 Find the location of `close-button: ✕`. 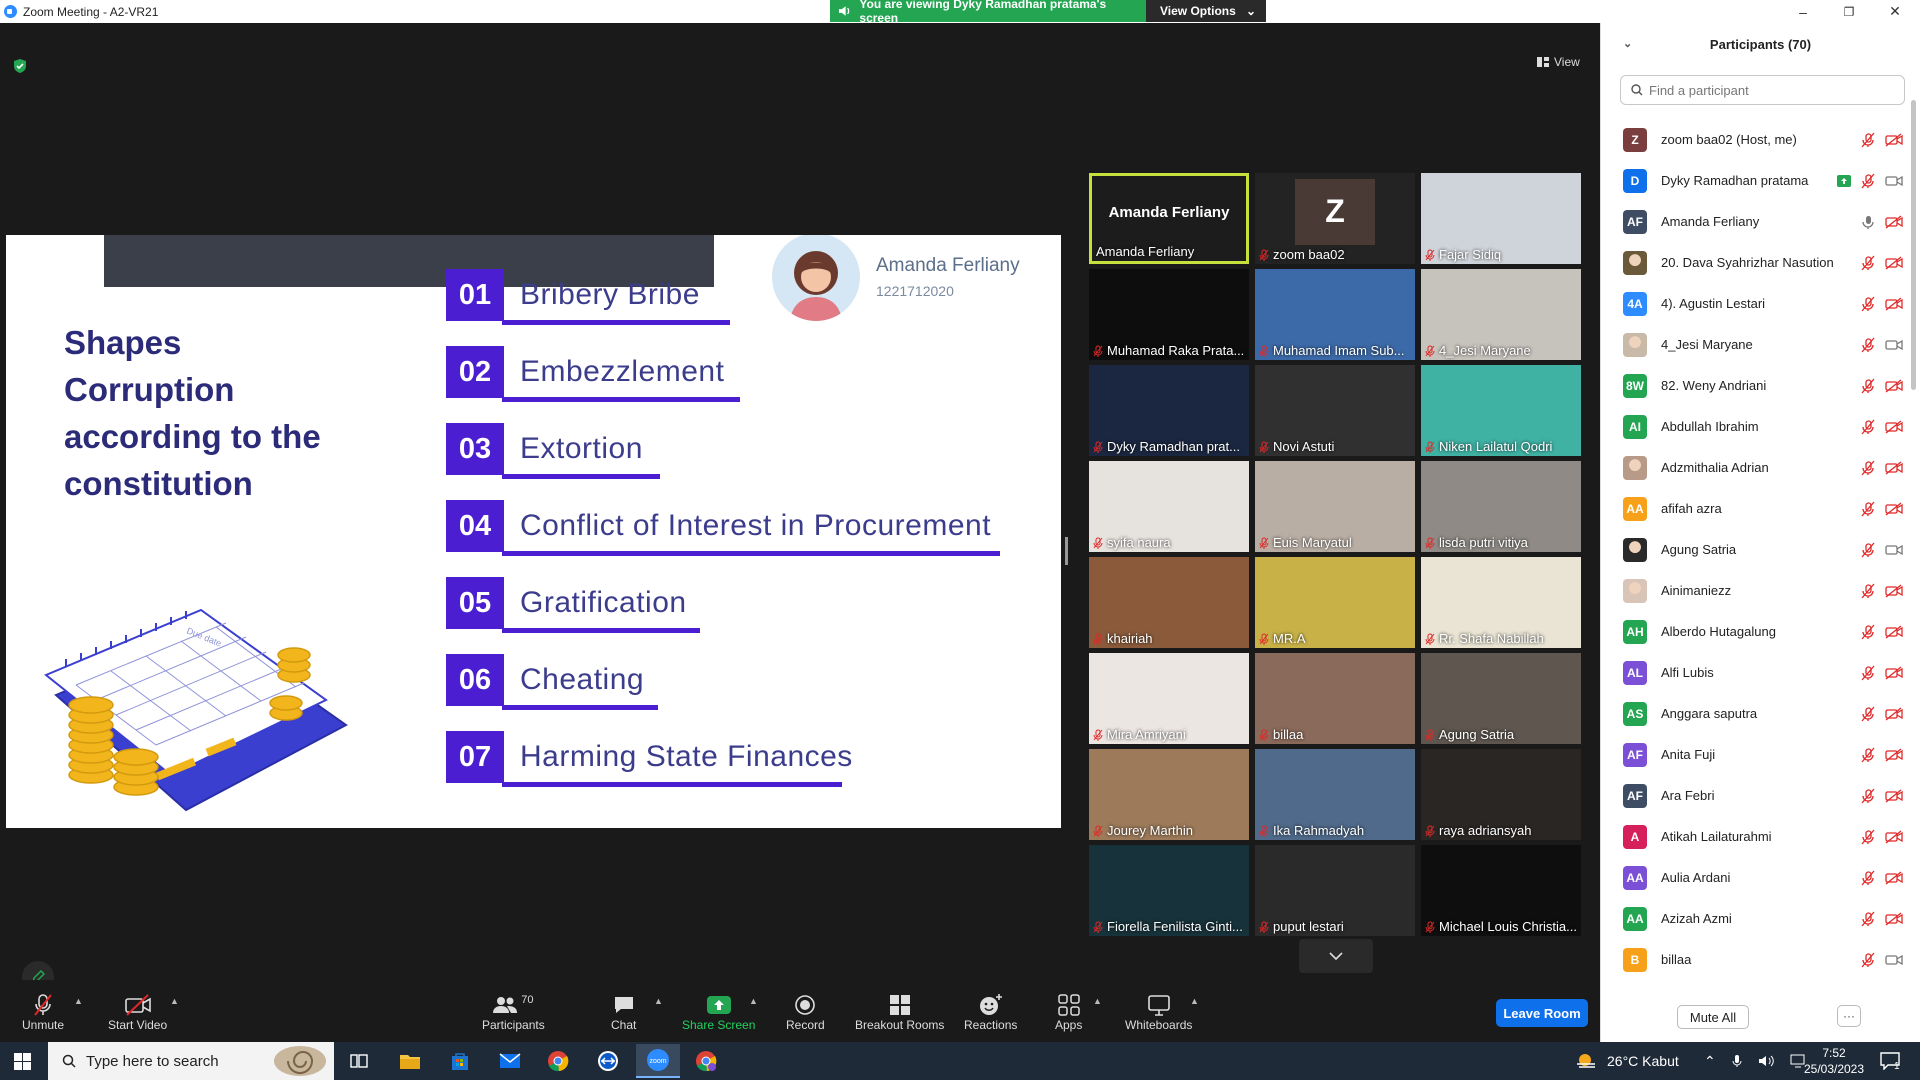

close-button: ✕ is located at coordinates (1895, 11).